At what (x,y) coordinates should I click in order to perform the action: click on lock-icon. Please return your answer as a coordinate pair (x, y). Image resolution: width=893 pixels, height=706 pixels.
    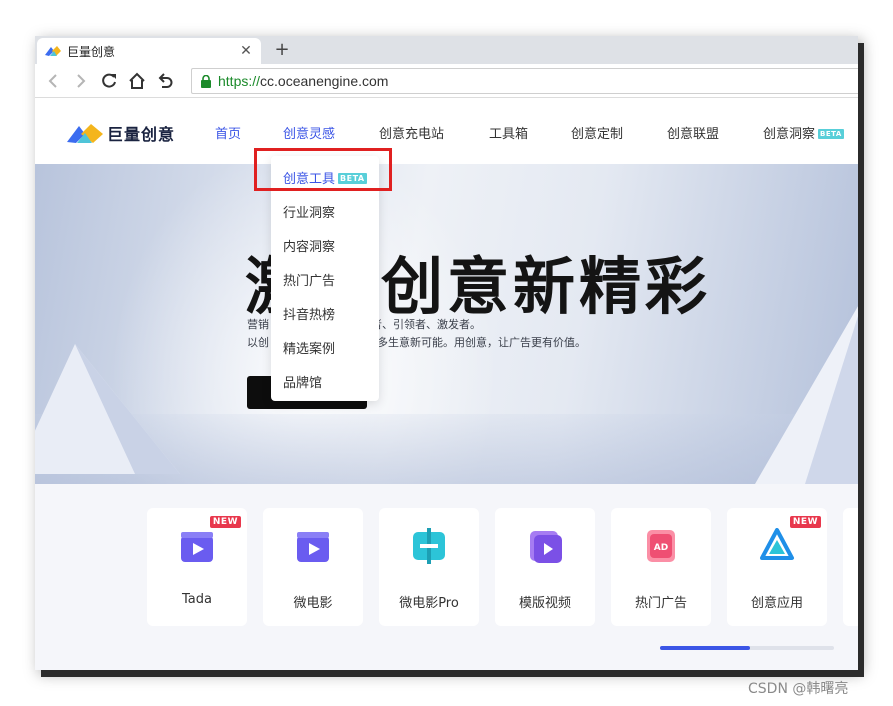
    Looking at the image, I should click on (206, 81).